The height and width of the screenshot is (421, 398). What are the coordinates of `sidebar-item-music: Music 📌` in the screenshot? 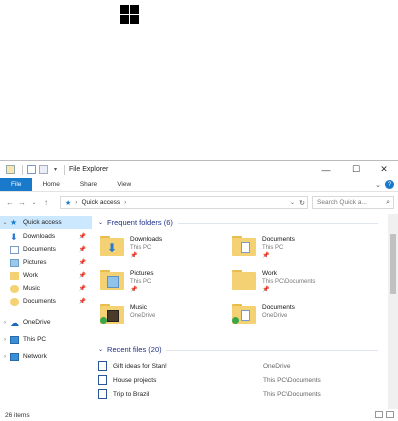 It's located at (46, 288).